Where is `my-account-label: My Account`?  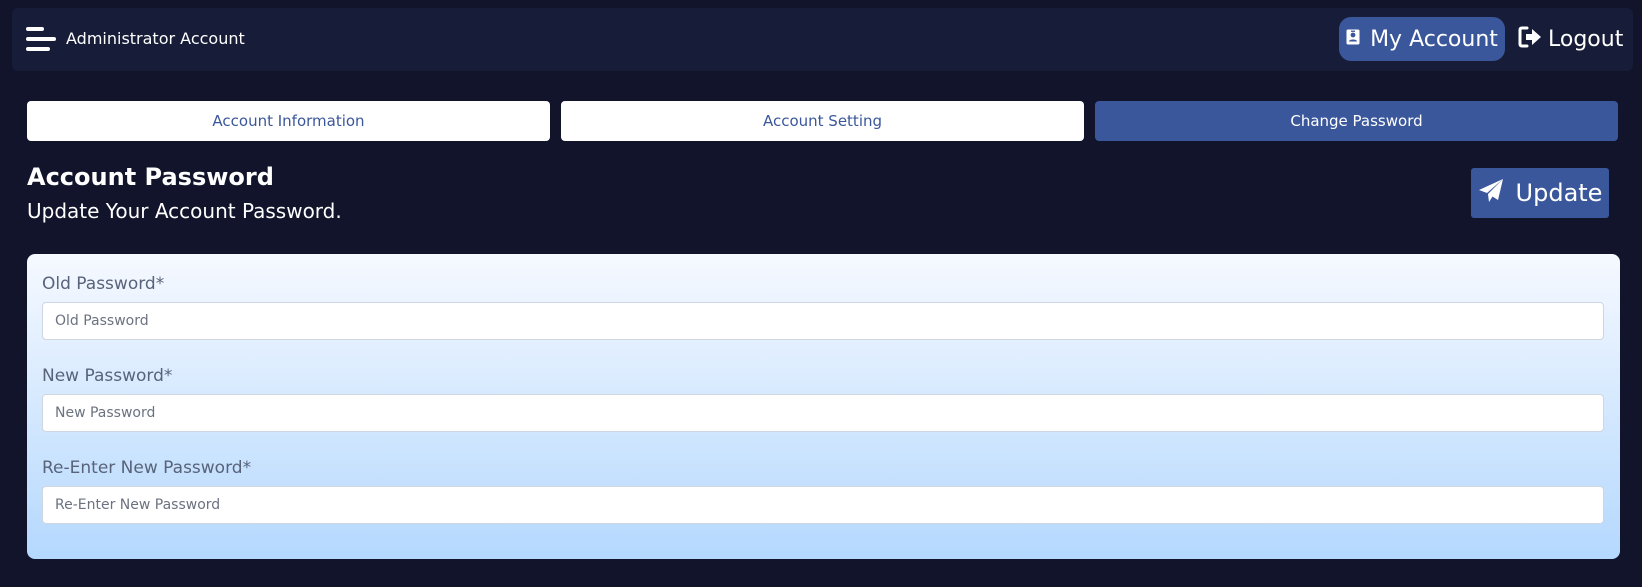
my-account-label: My Account is located at coordinates (1434, 39).